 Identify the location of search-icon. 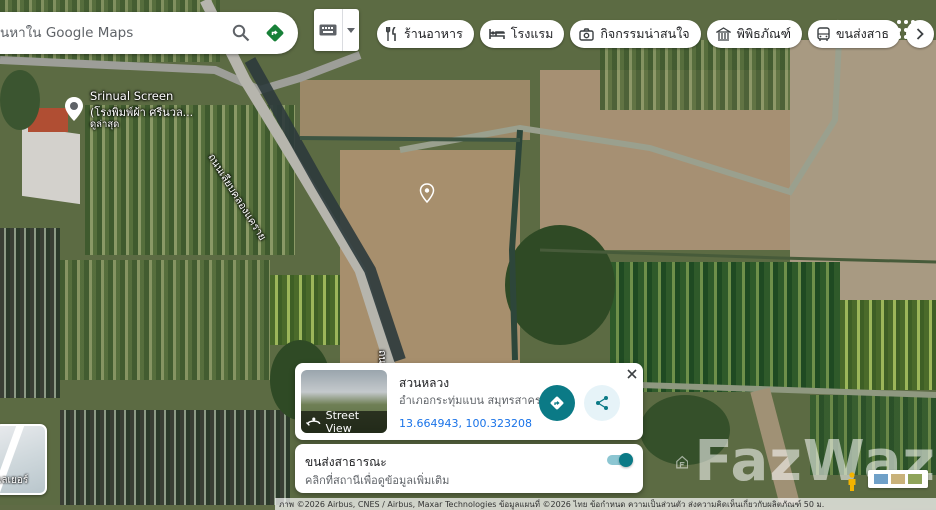
(241, 33).